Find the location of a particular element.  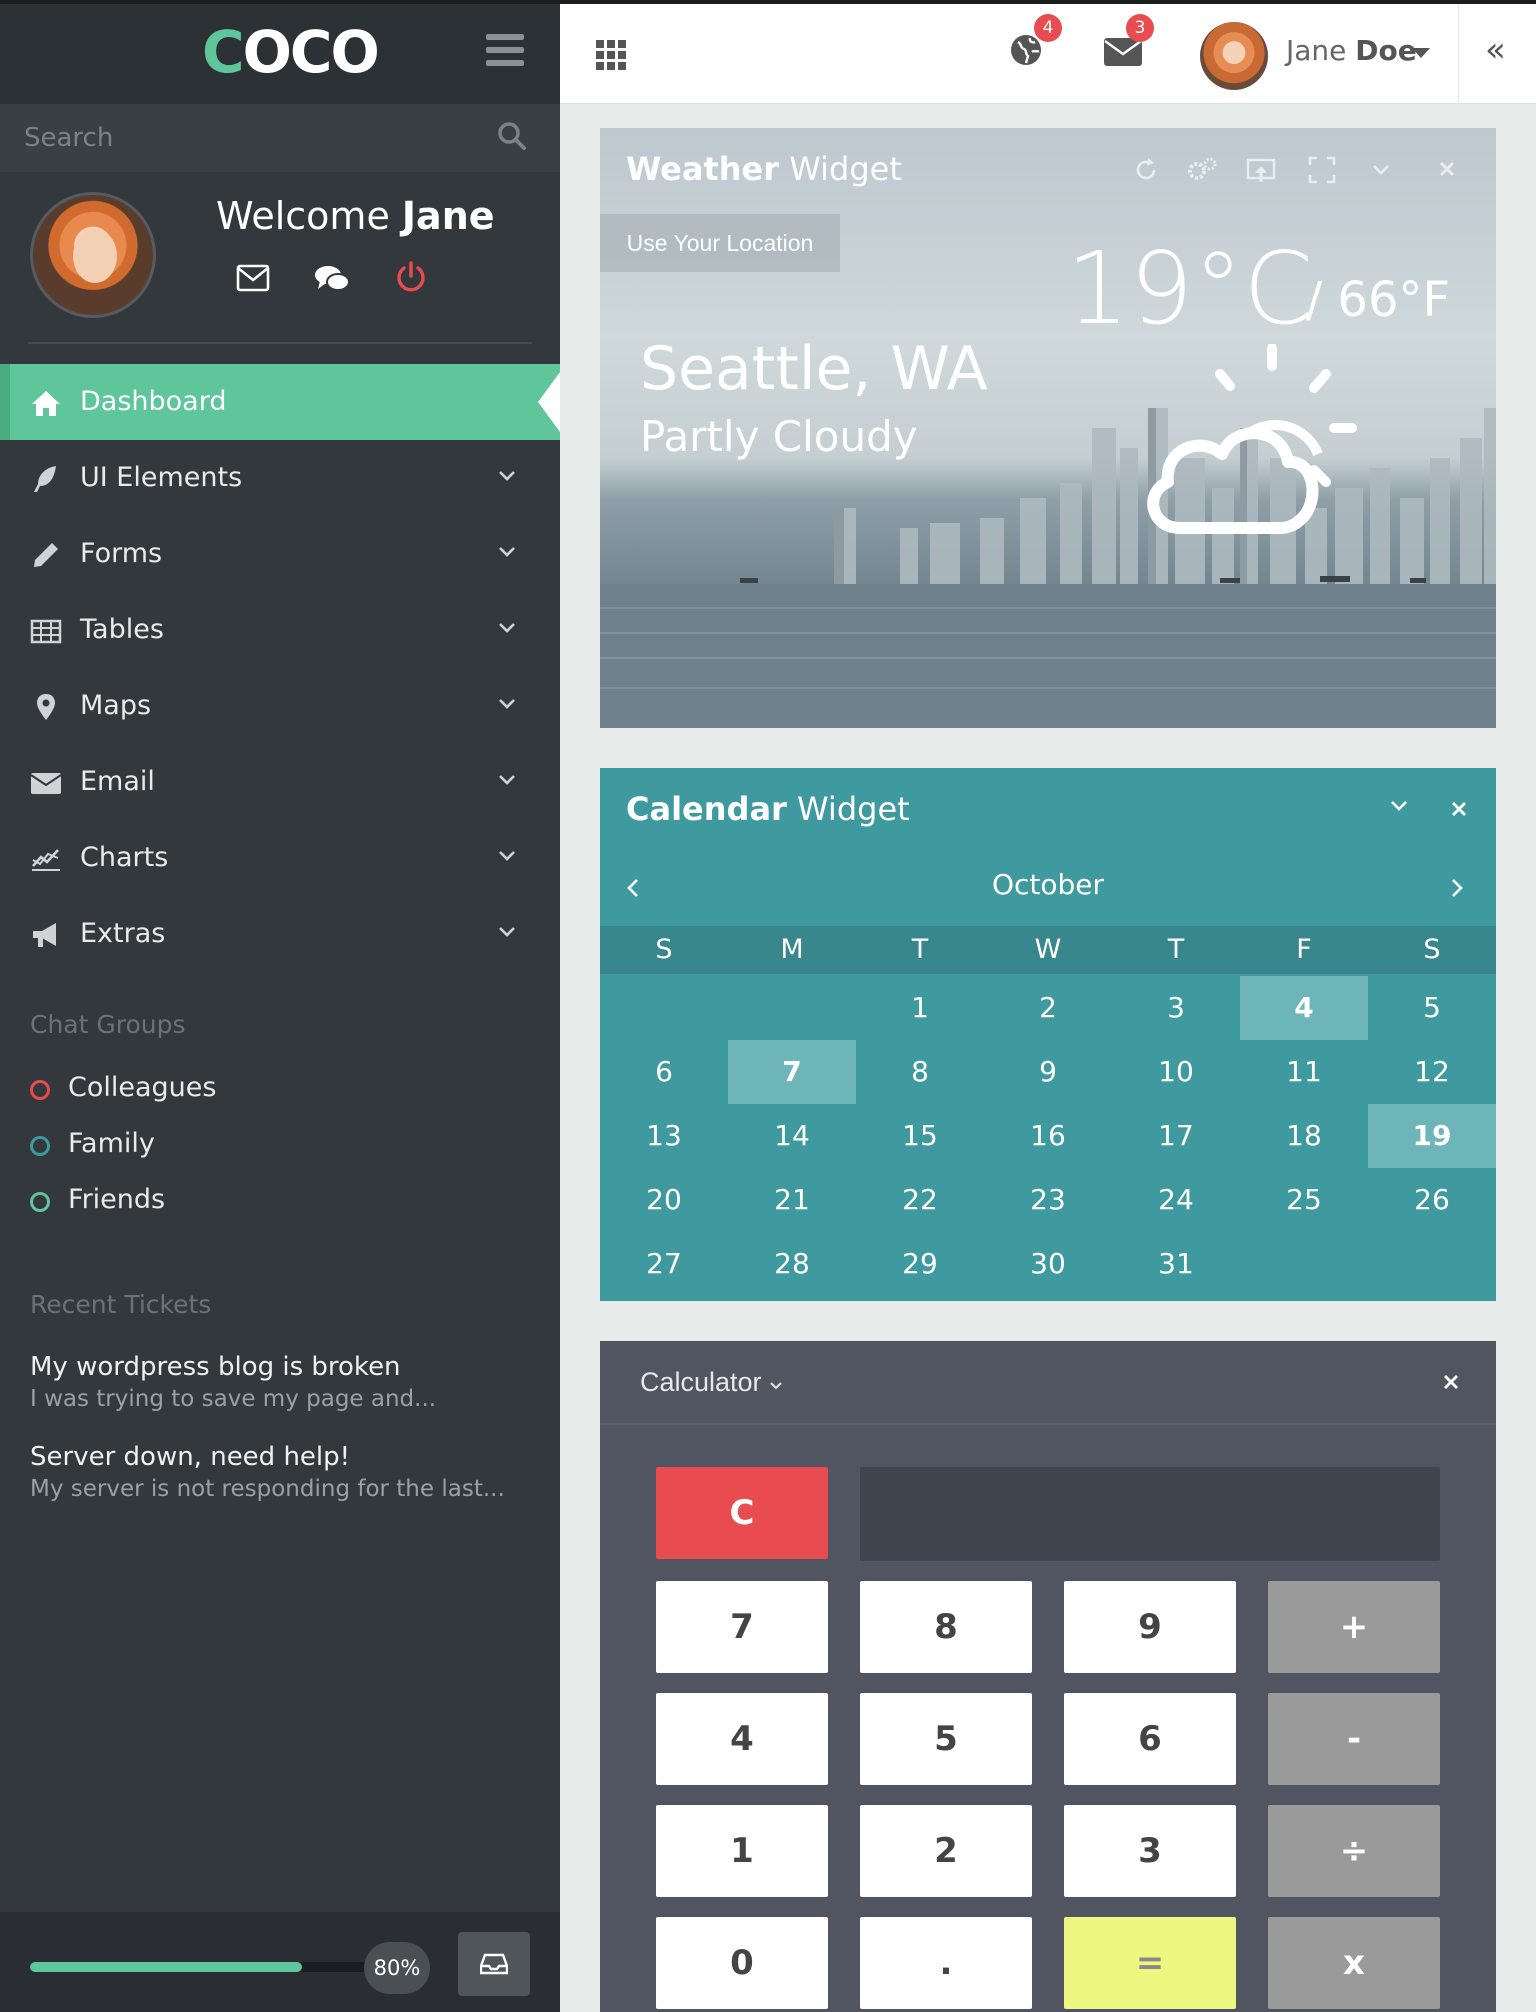

collapse-panel-button: « is located at coordinates (1497, 52).